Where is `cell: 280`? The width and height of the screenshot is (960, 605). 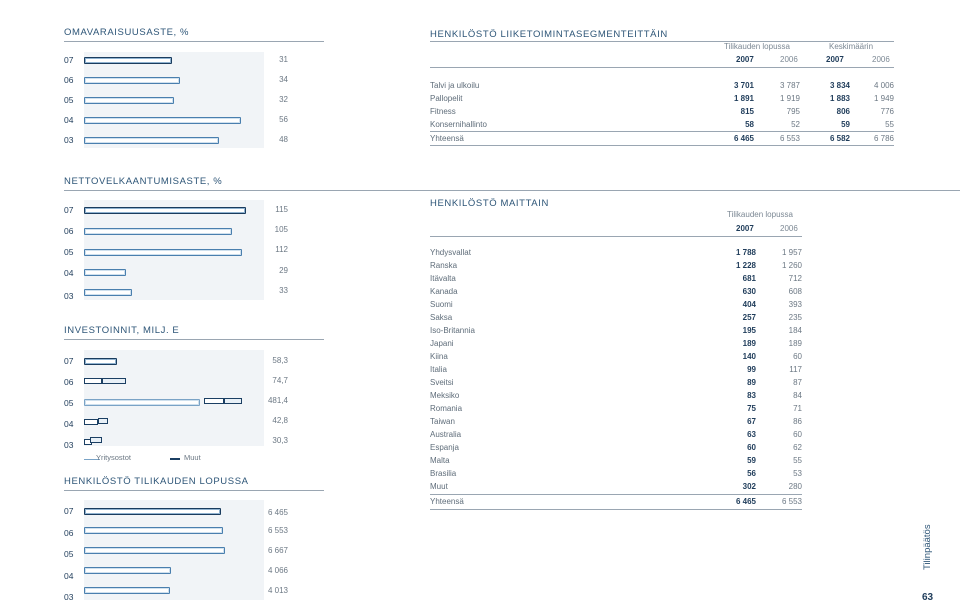
cell: 280 is located at coordinates (795, 486).